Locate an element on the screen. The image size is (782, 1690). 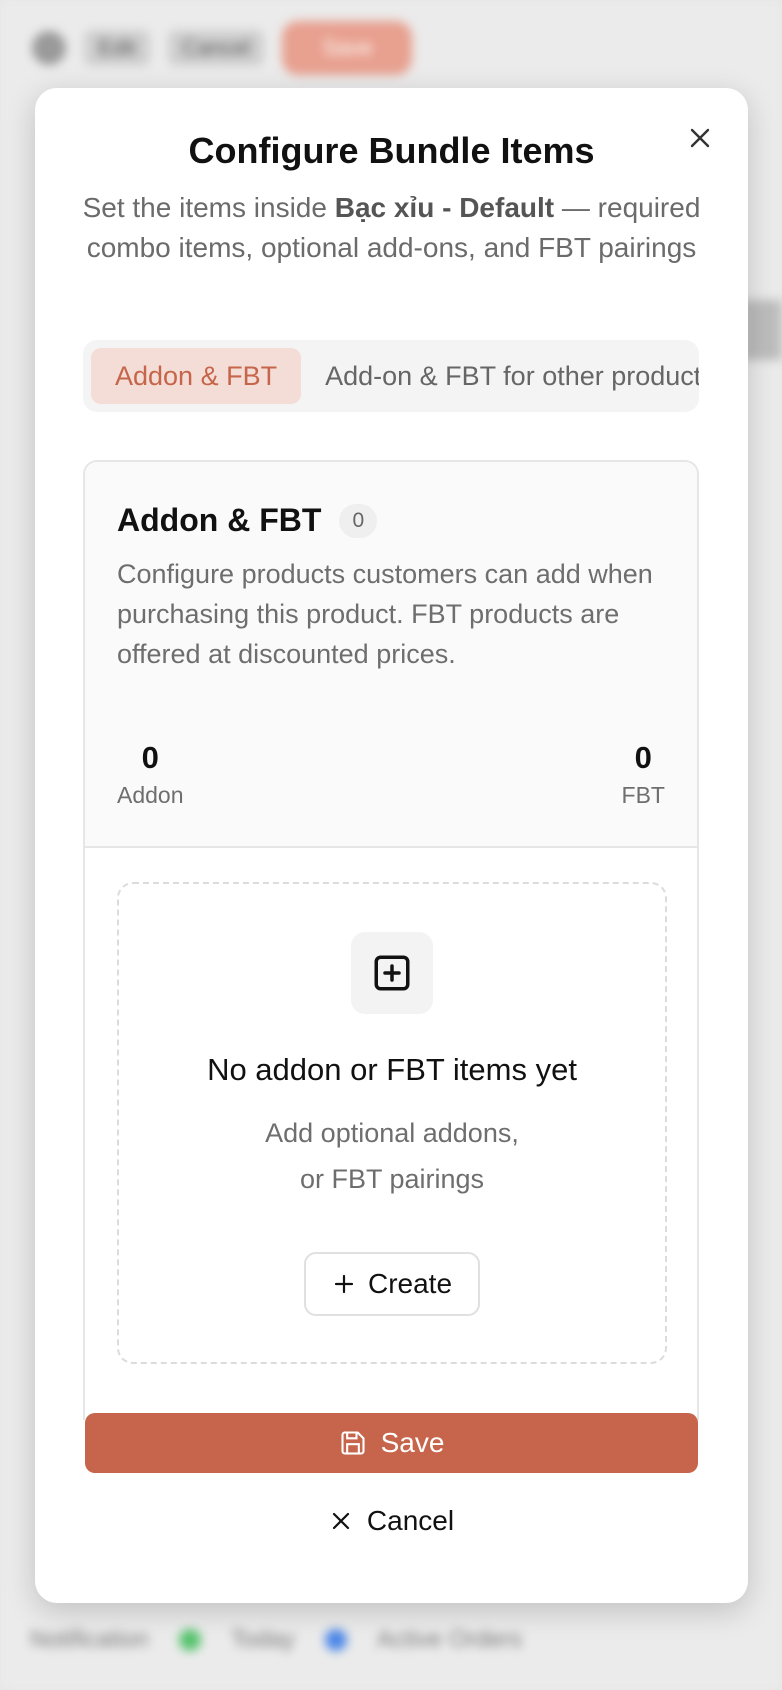
background-info-dot is located at coordinates (335, 1640).